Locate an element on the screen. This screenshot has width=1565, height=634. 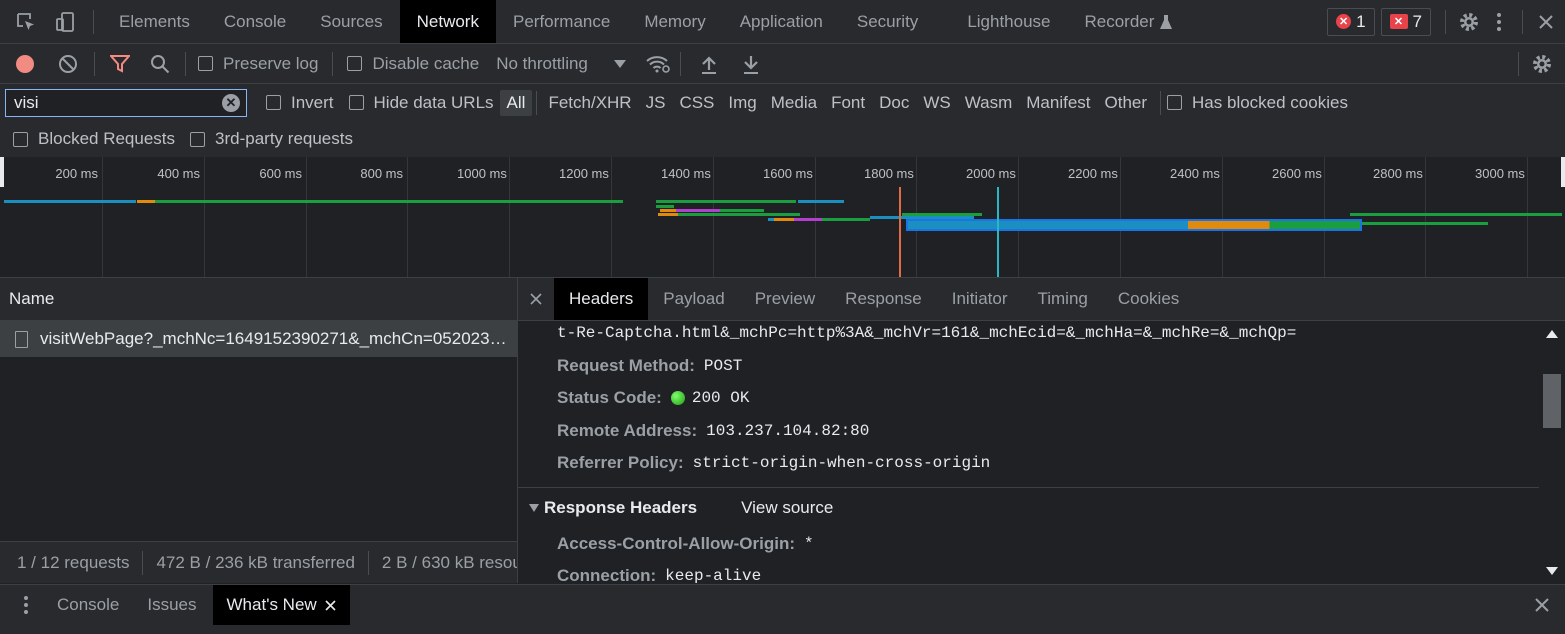
details-scrollbar is located at coordinates (1552, 452).